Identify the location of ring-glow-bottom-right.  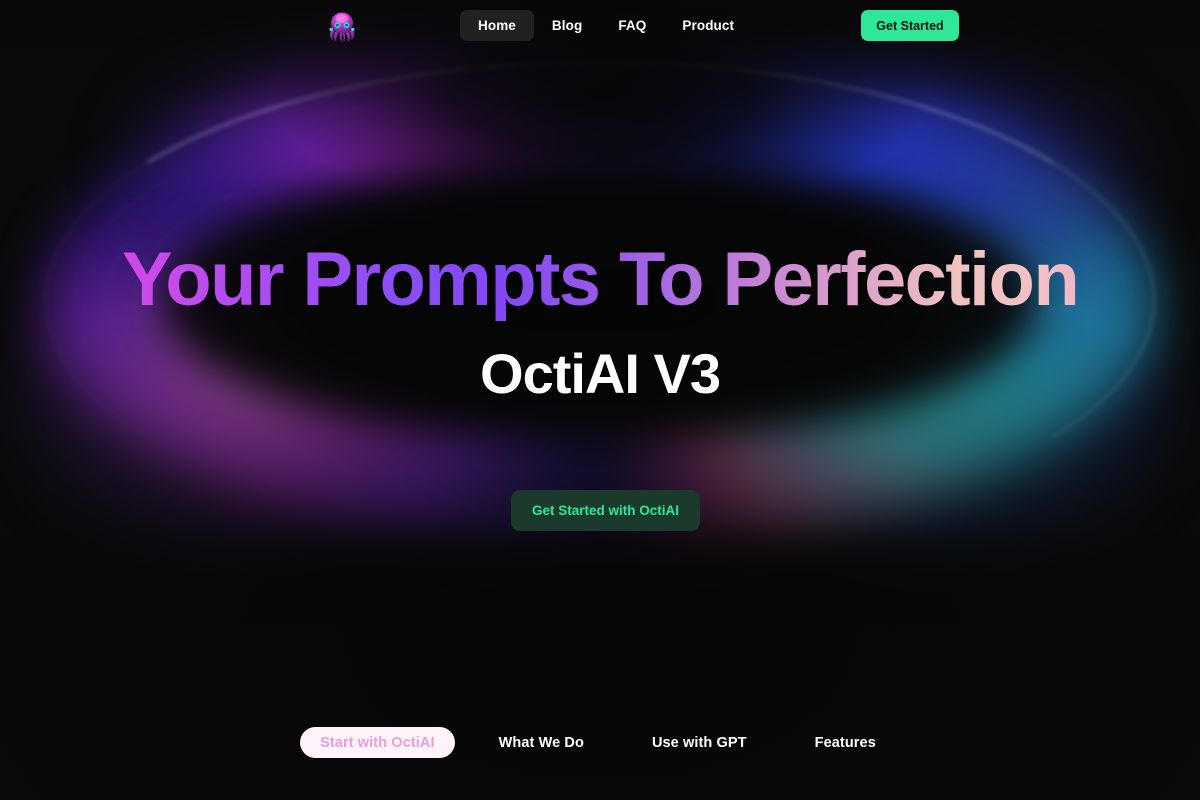
(955, 405).